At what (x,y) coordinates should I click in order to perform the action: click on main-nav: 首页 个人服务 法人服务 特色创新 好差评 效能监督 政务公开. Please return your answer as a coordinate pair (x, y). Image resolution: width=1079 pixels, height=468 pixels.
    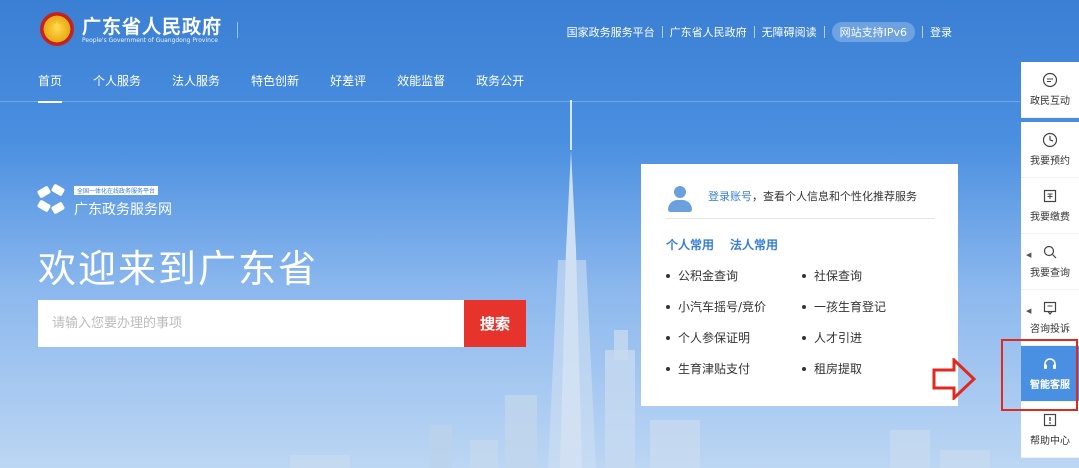
    Looking at the image, I should click on (296, 87).